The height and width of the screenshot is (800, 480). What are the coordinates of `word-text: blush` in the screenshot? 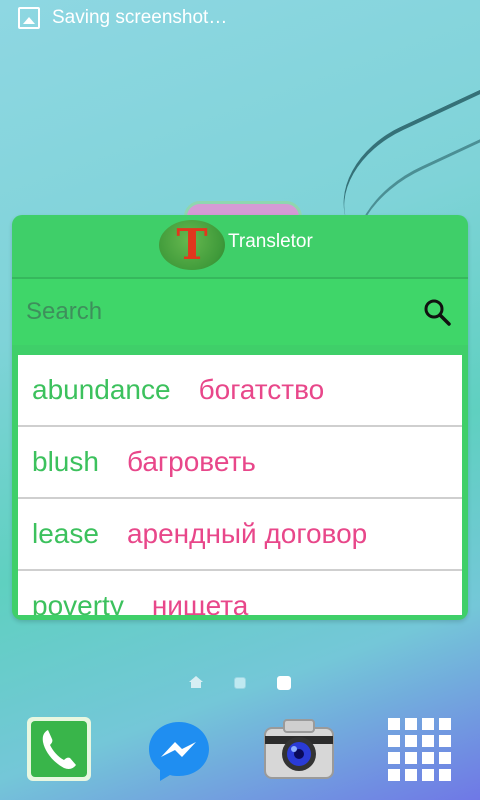 It's located at (65, 461).